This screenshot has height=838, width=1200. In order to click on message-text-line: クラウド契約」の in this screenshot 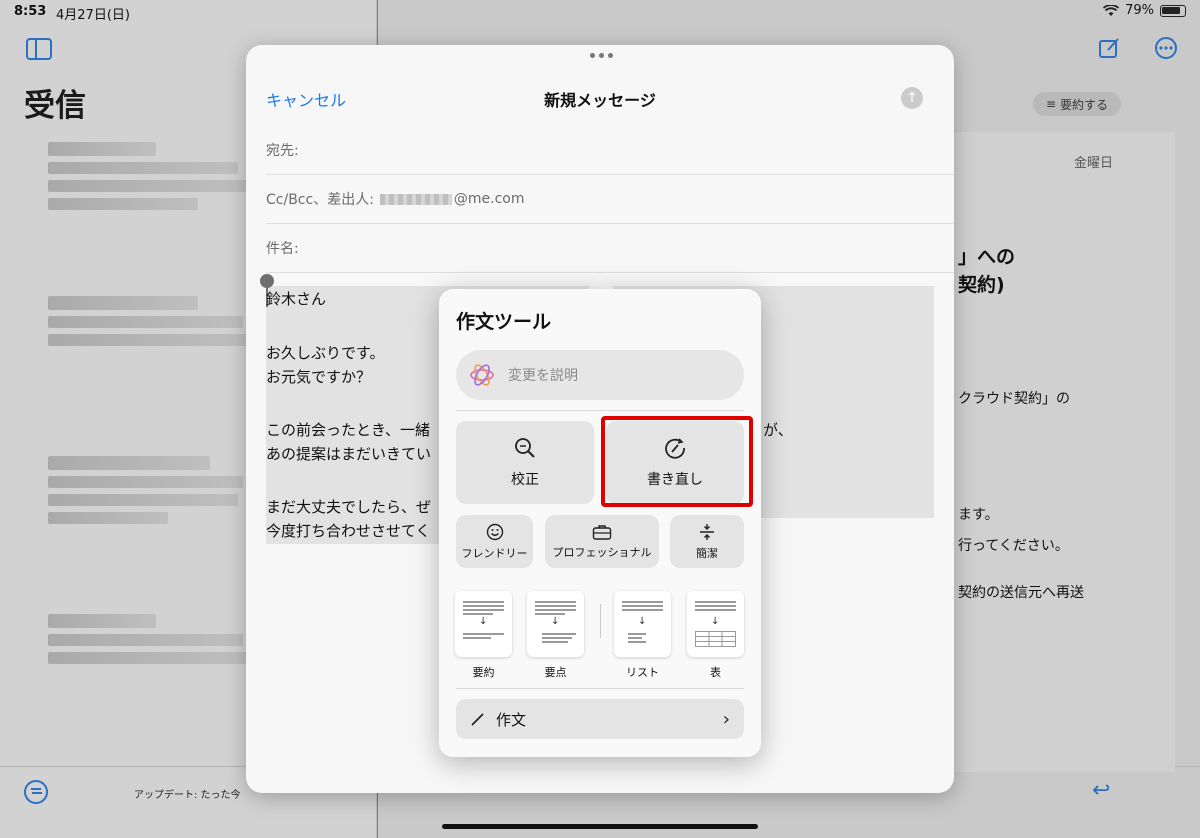, I will do `click(1014, 399)`.